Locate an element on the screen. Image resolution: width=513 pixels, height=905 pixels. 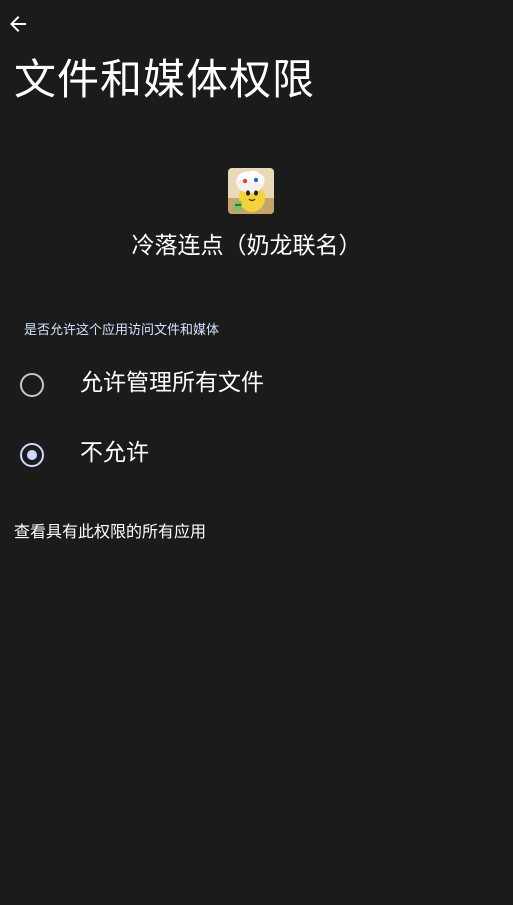
arrow-back-icon is located at coordinates (18, 24).